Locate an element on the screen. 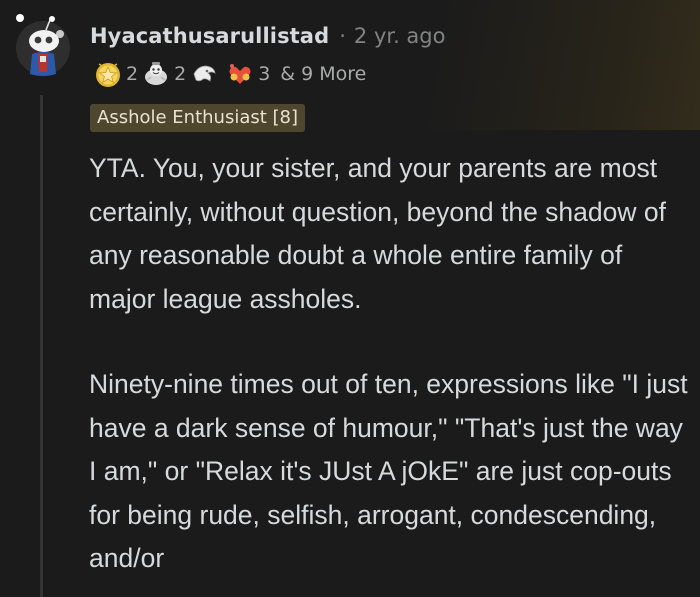 This screenshot has width=700, height=597. snoo-avatar-icon is located at coordinates (43, 45).